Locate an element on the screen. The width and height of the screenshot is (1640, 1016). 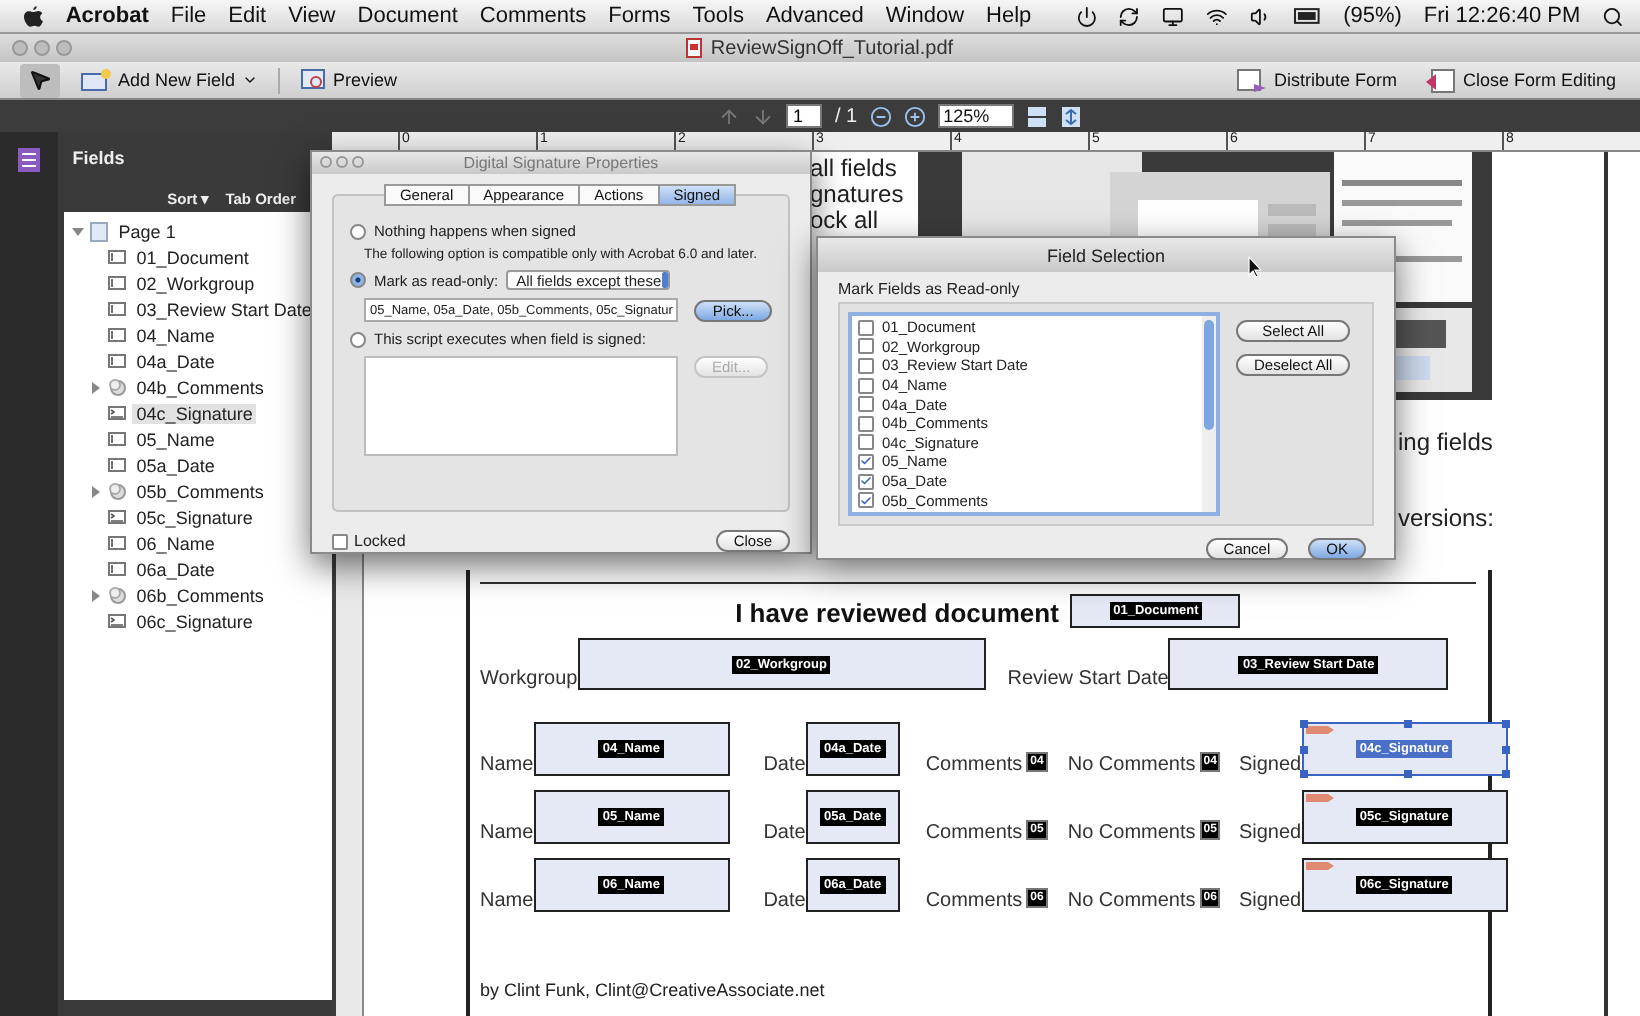
previous-page-icon is located at coordinates (729, 116).